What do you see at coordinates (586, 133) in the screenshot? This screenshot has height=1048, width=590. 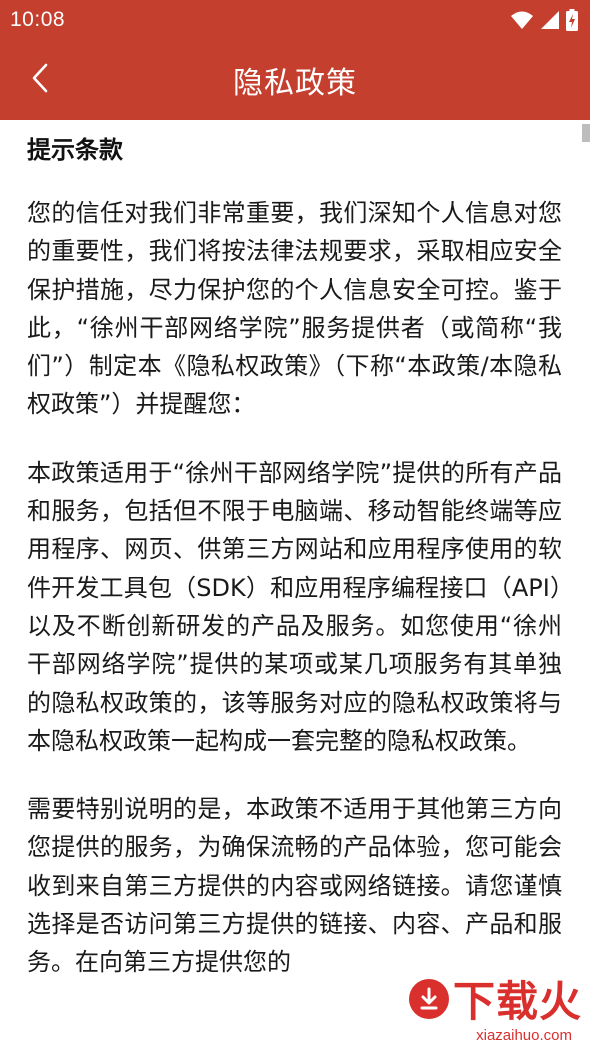 I see `scrollbar` at bounding box center [586, 133].